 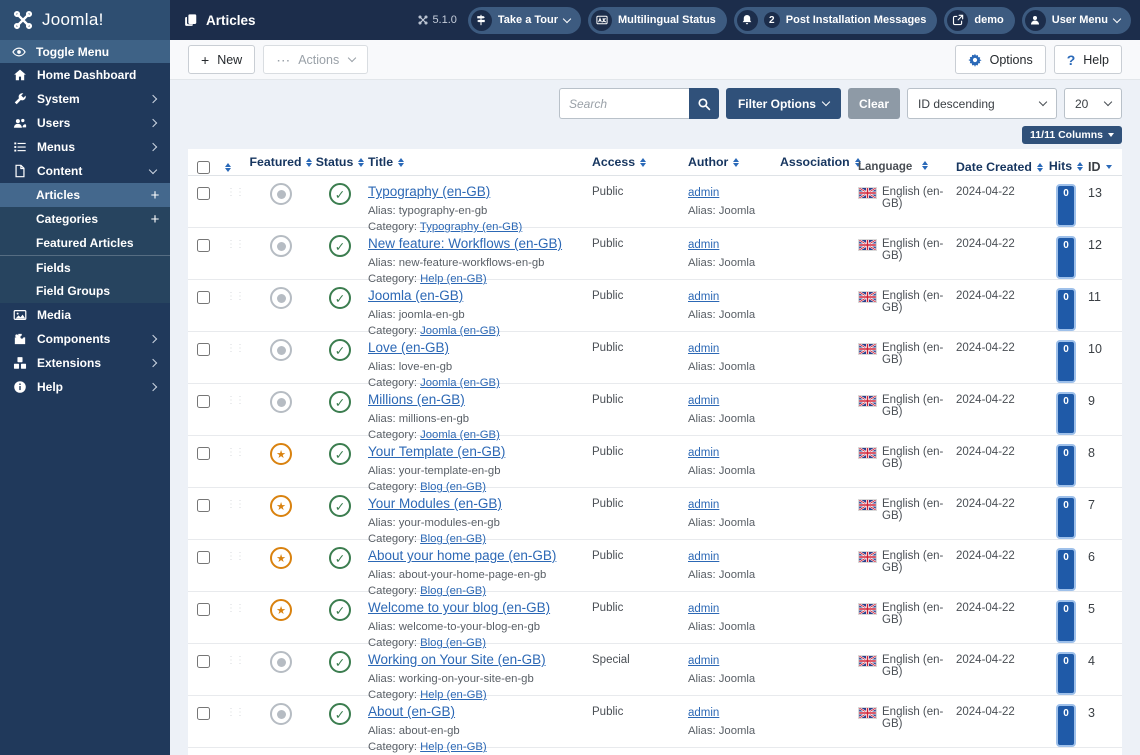 I want to click on columns-toggle-button: 11/11 Columns, so click(x=1072, y=135).